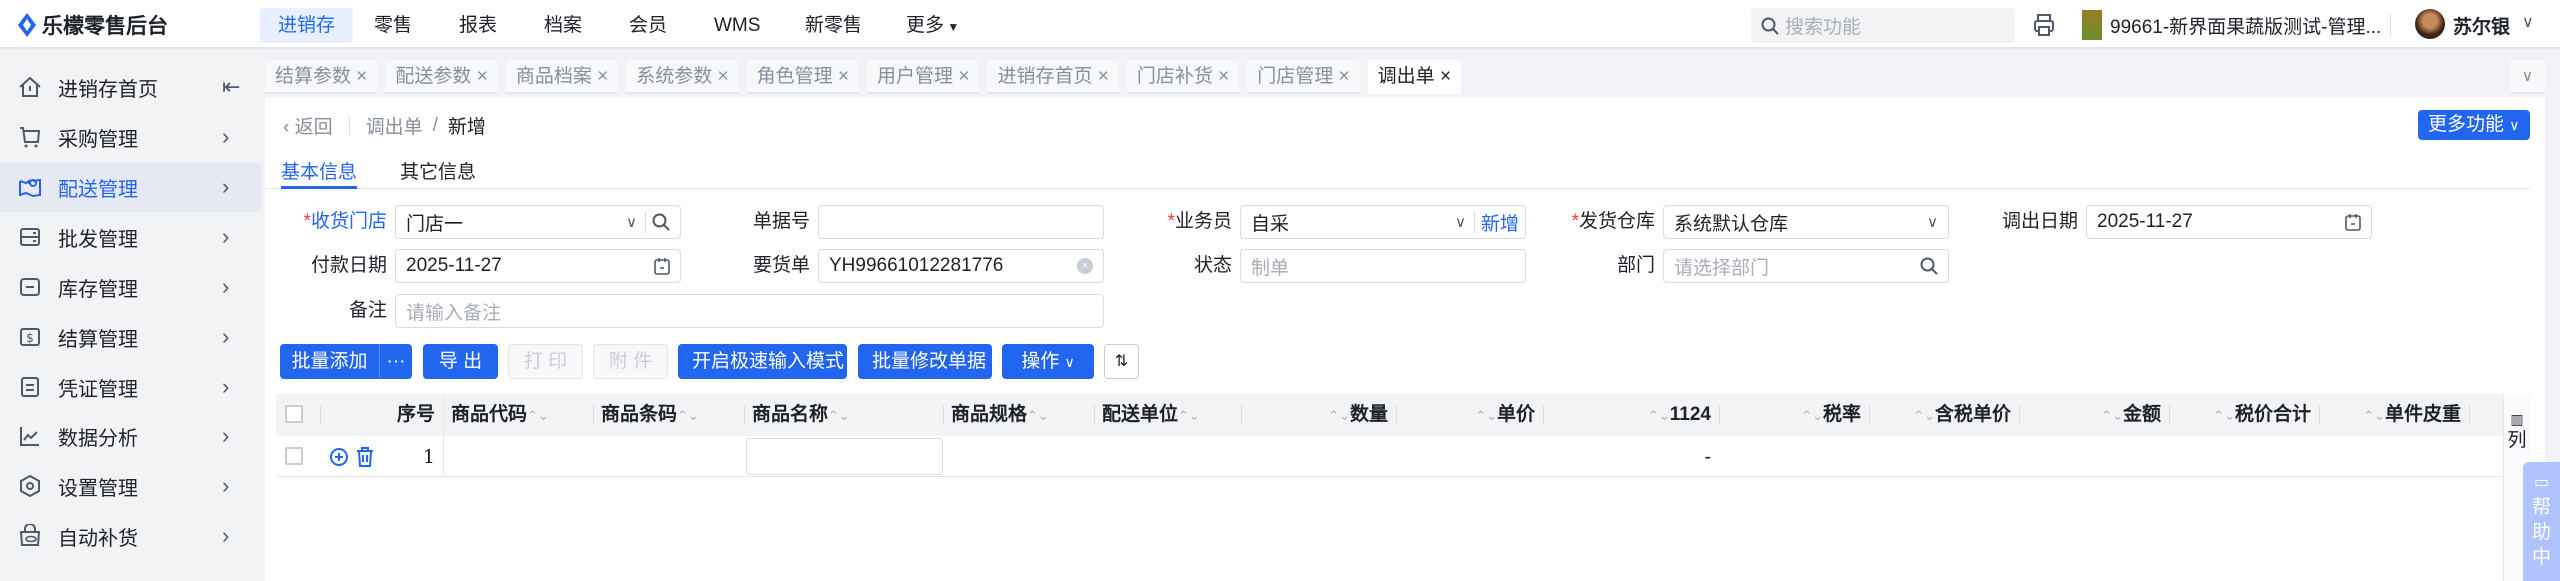 The height and width of the screenshot is (581, 2560). What do you see at coordinates (662, 266) in the screenshot?
I see `calendar-icon` at bounding box center [662, 266].